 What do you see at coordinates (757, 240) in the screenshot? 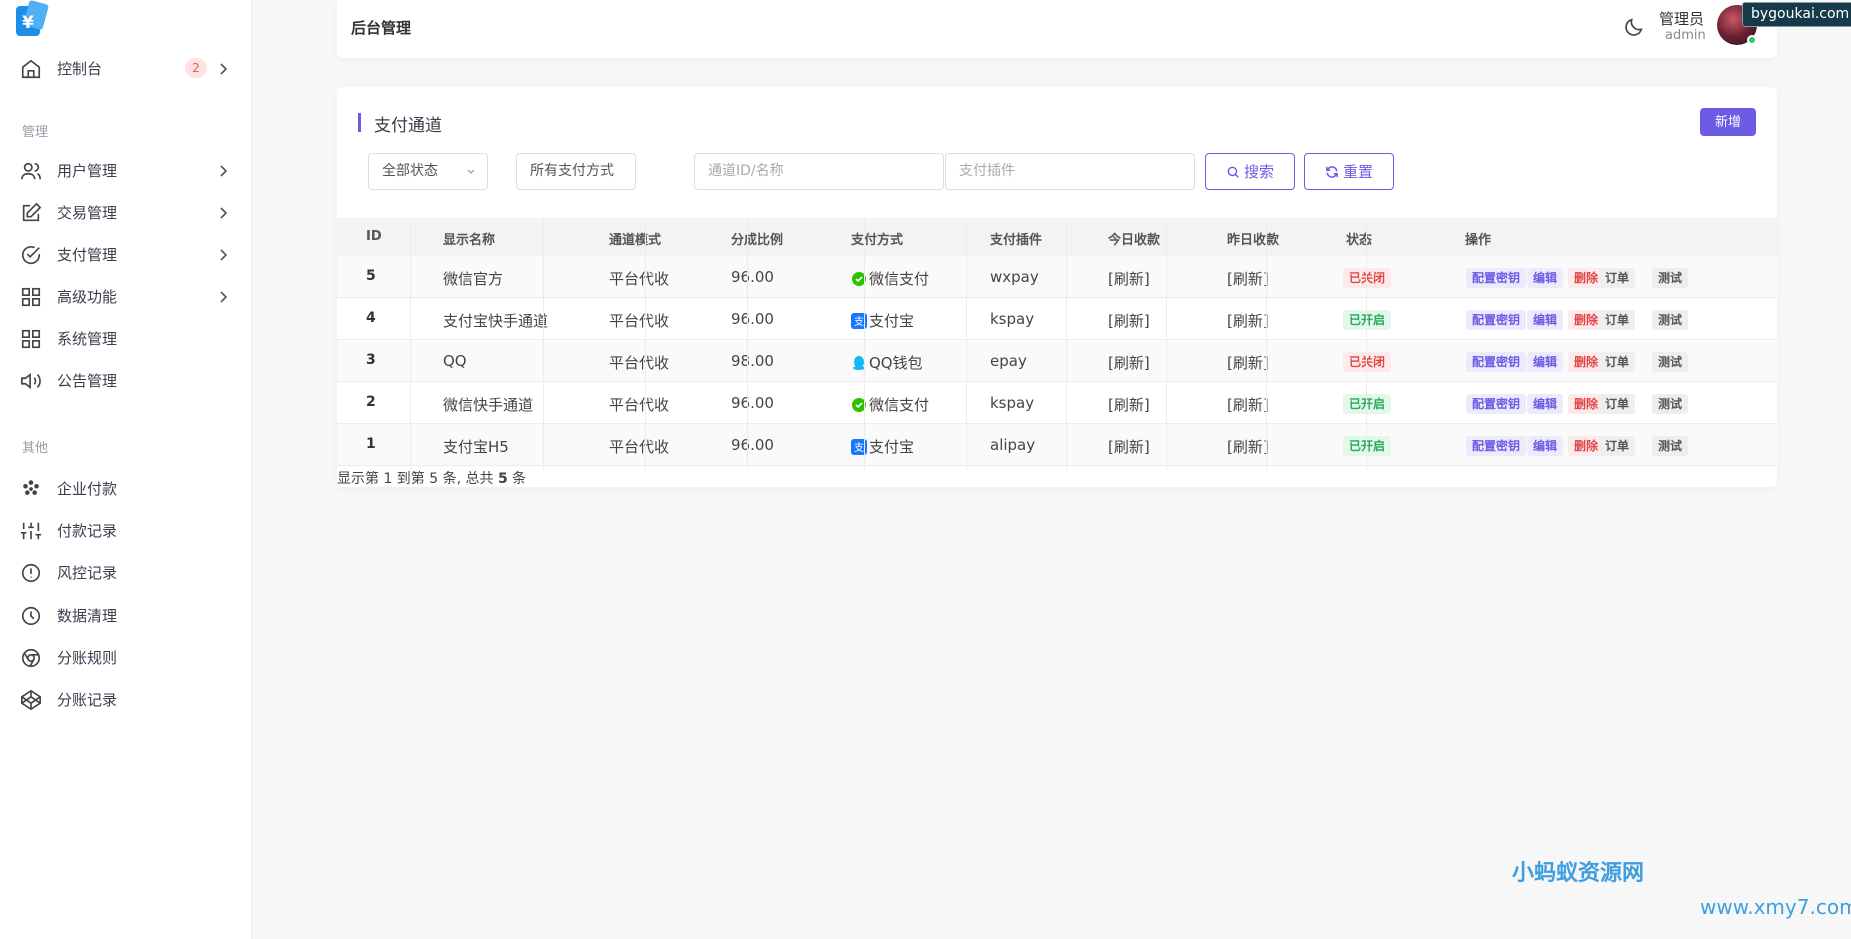
I see `column-header: 分成比例` at bounding box center [757, 240].